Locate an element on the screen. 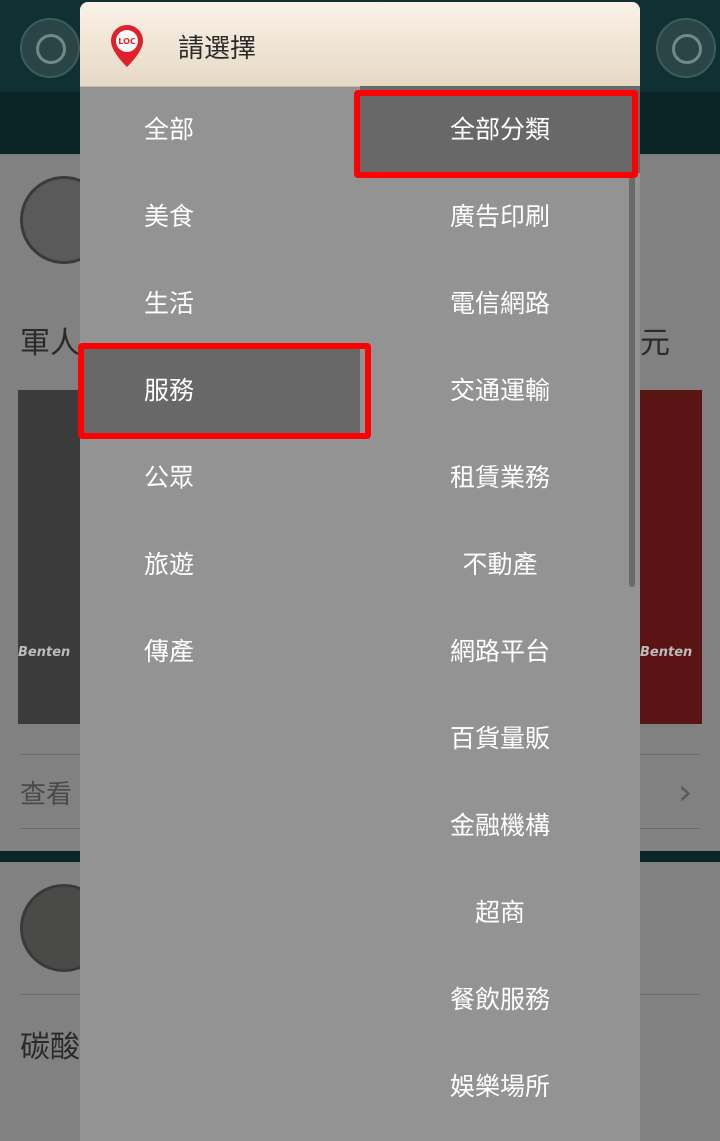 The width and height of the screenshot is (720, 1141). rings-icon is located at coordinates (687, 49).